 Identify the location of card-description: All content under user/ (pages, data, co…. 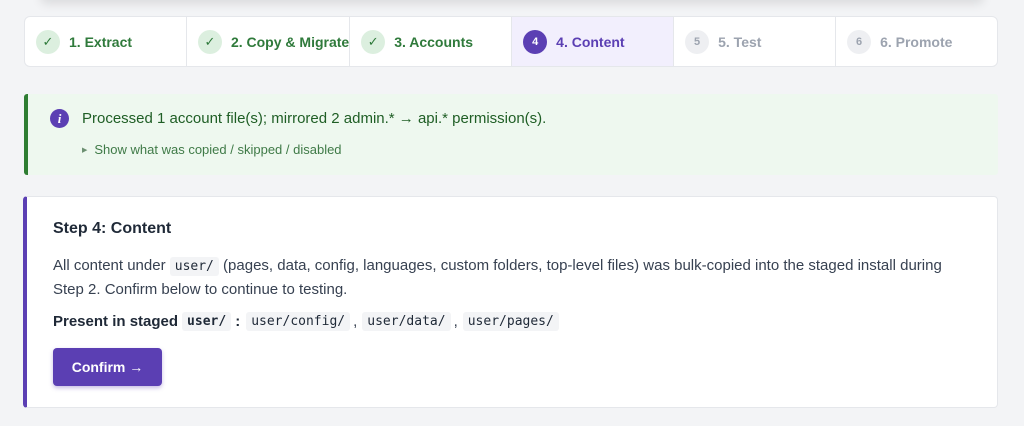
(513, 277).